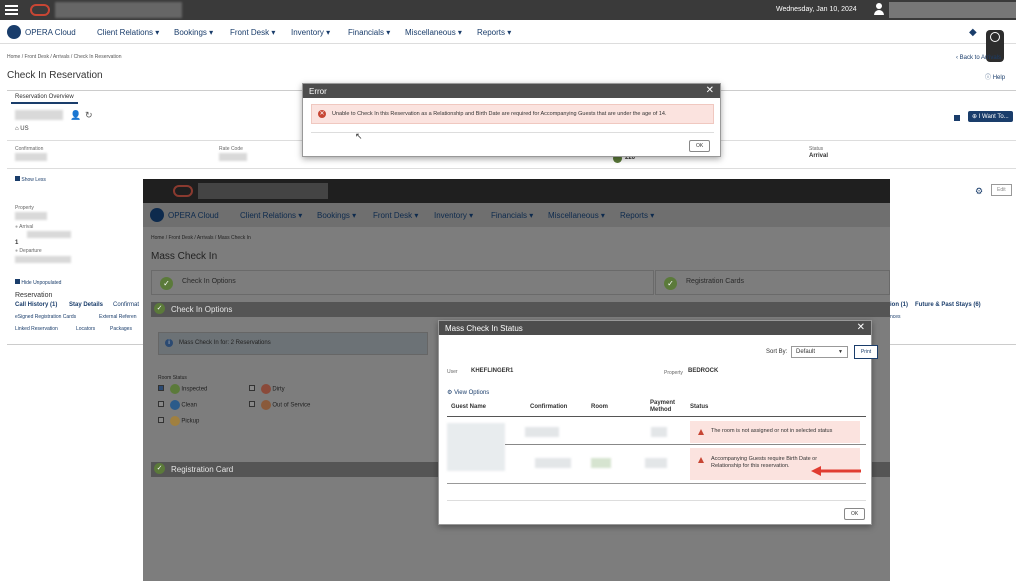  I want to click on link-locators: Locators, so click(85, 329).